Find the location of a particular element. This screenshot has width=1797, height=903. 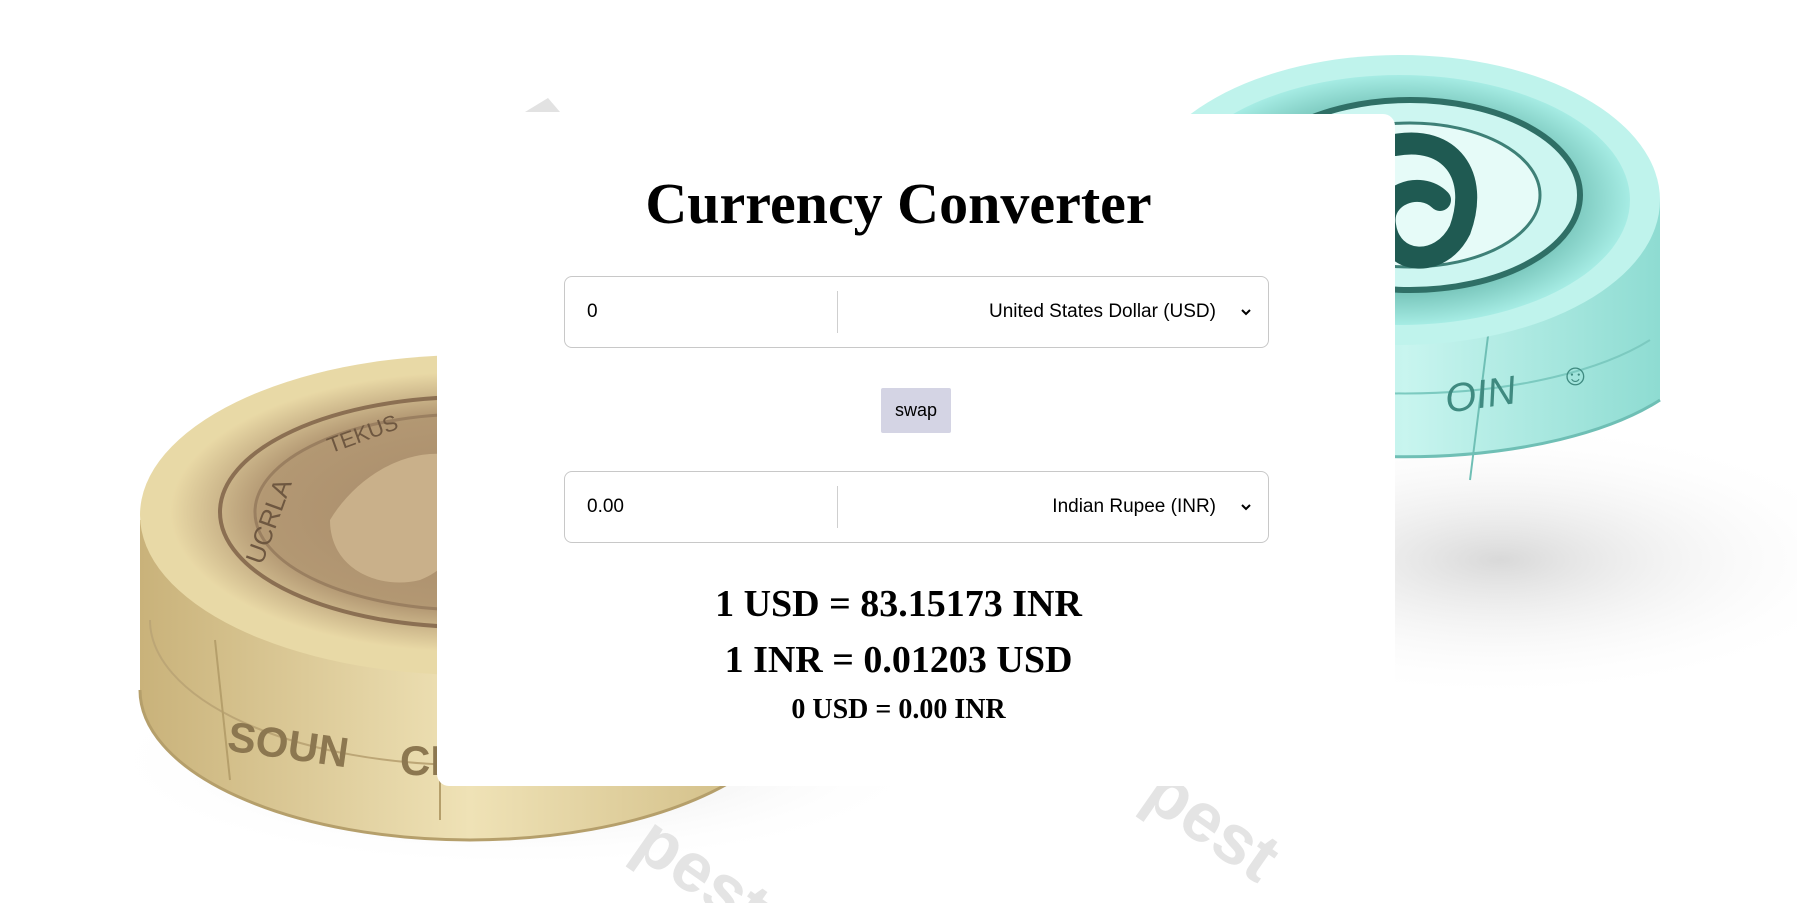

from-currency-label: United States Dollar (USD) is located at coordinates (1102, 311).